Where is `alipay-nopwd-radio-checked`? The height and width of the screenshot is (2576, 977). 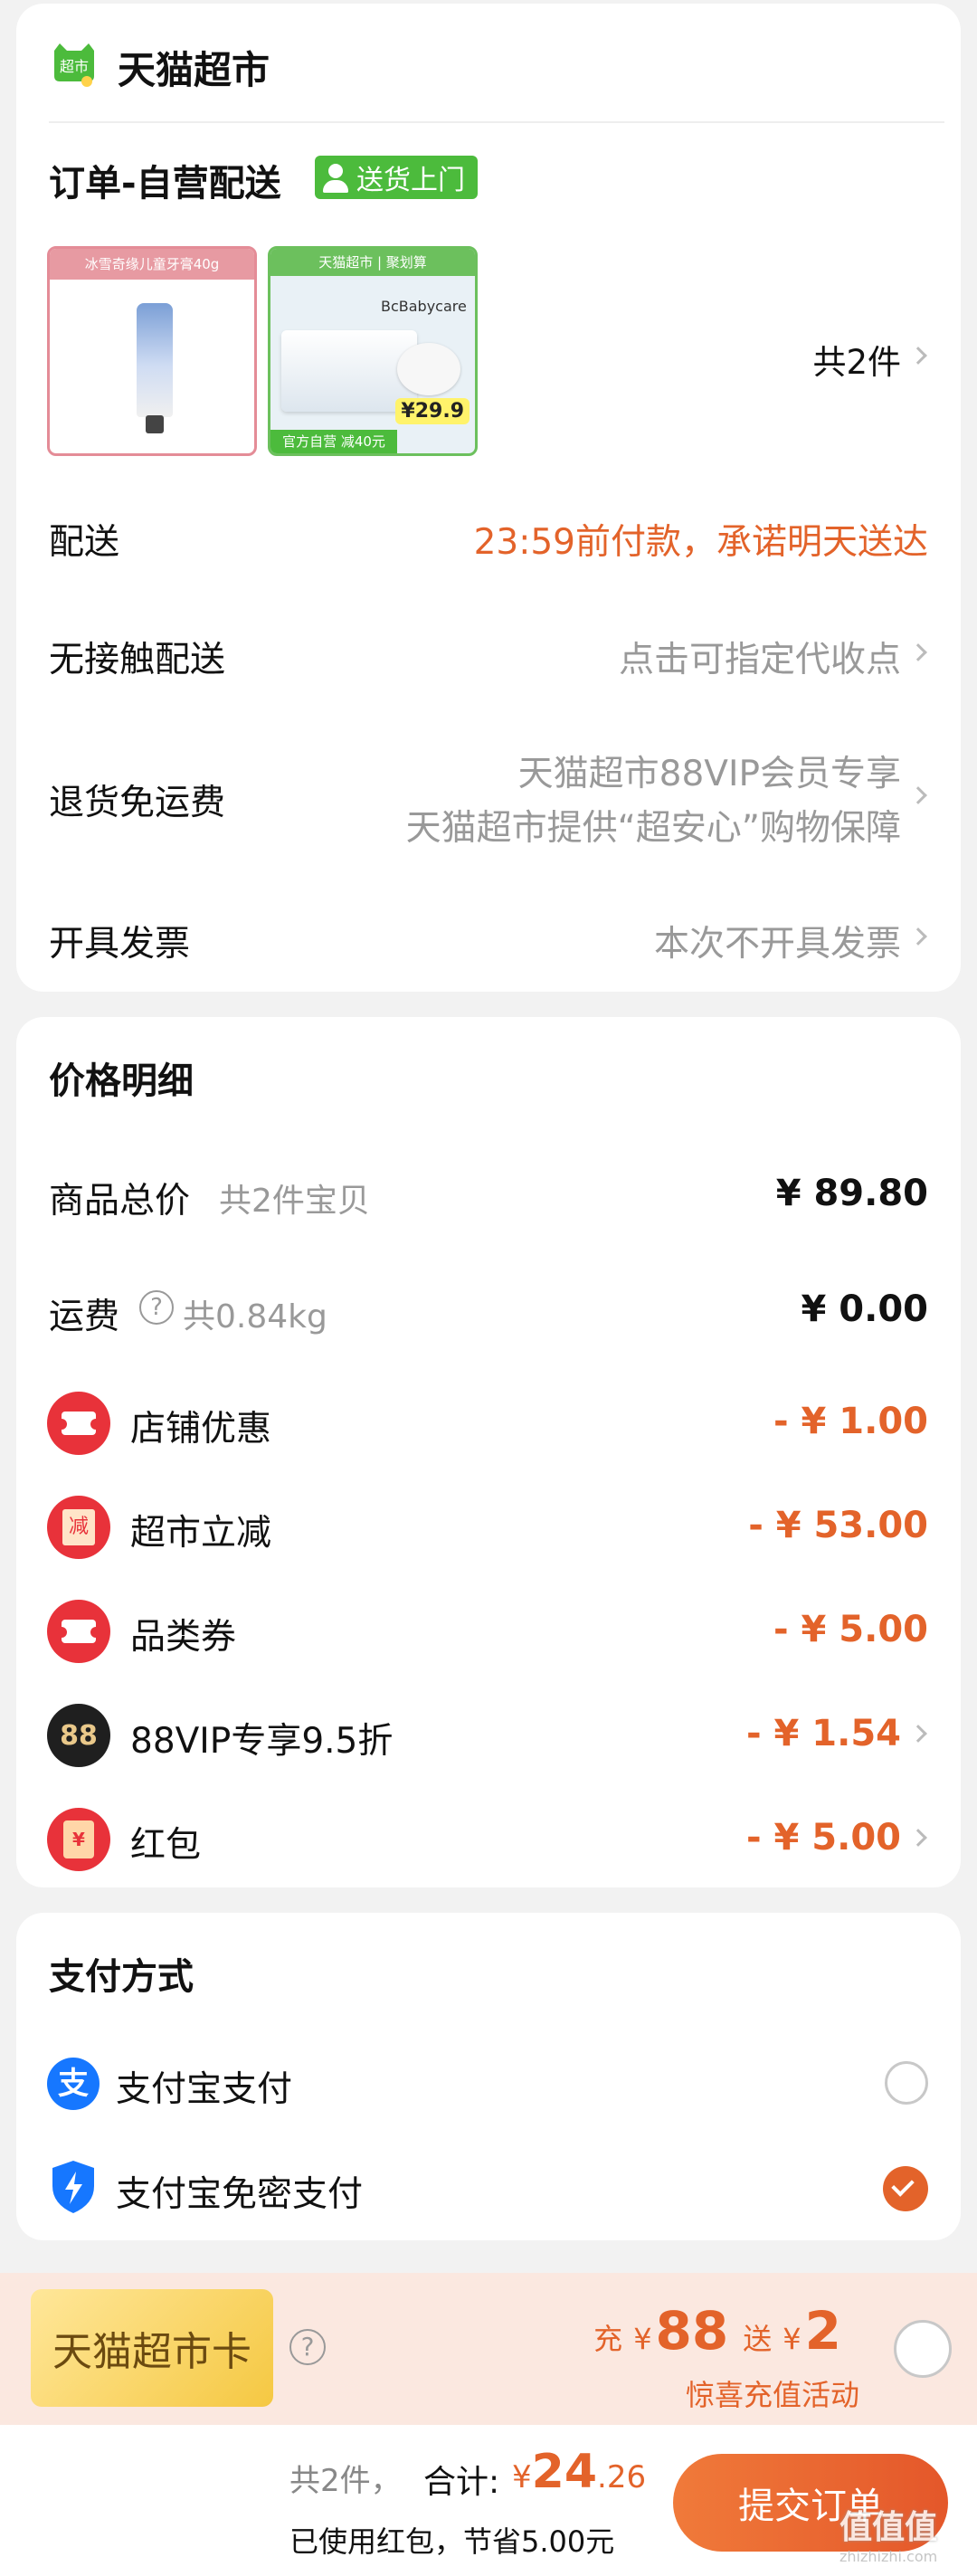 alipay-nopwd-radio-checked is located at coordinates (905, 2188).